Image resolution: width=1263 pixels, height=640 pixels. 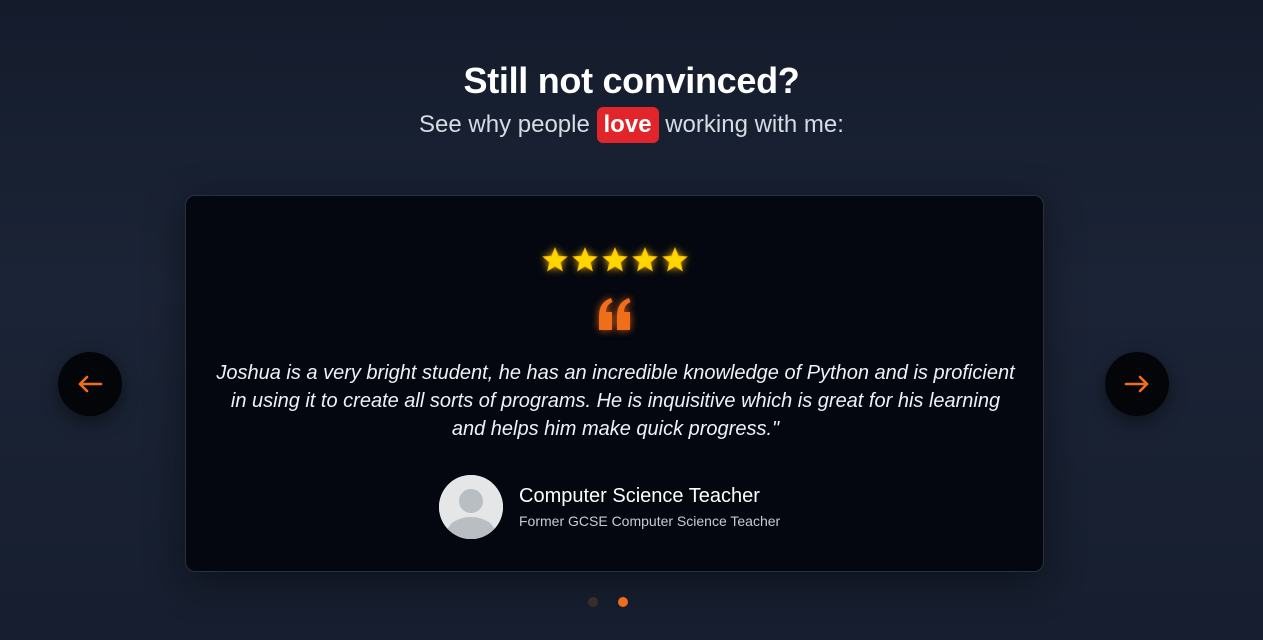 I want to click on arrow-left-icon, so click(x=90, y=384).